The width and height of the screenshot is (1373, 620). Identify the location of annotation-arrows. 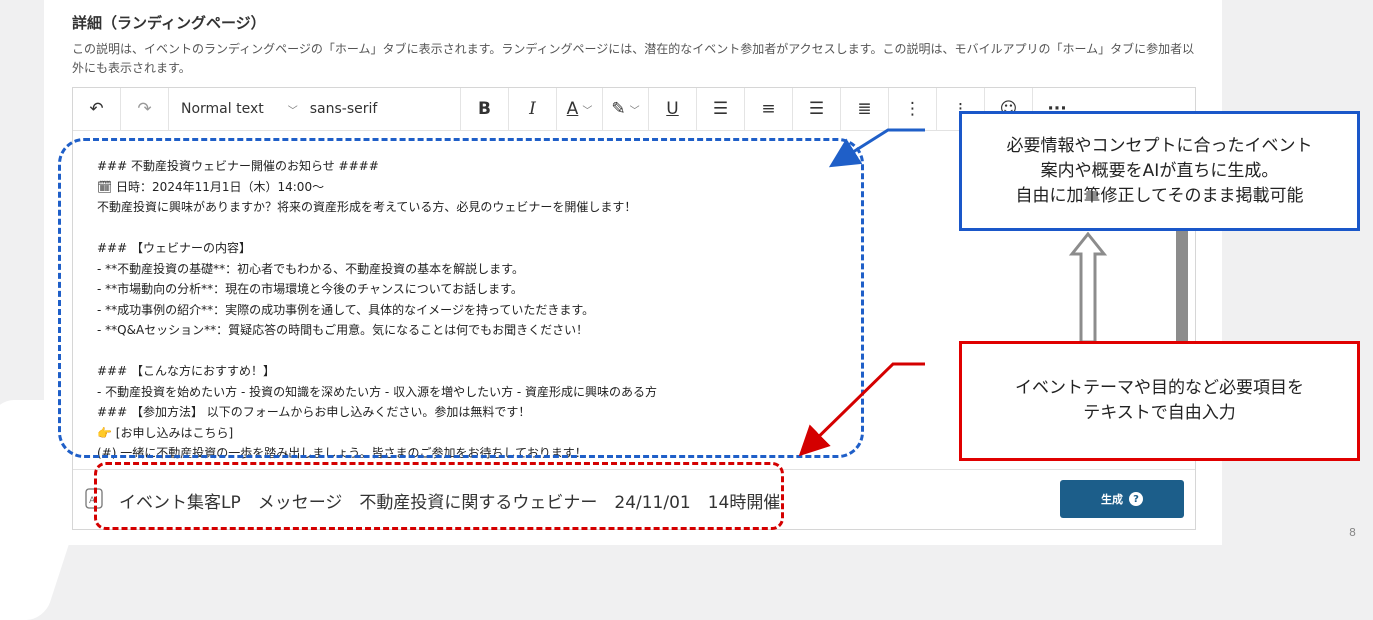
(861, 292).